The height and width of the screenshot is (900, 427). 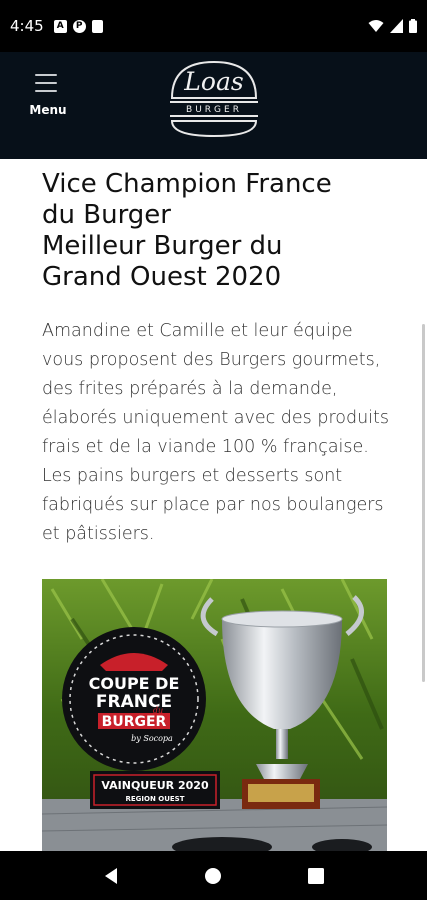 I want to click on hamburger-icon, so click(x=46, y=86).